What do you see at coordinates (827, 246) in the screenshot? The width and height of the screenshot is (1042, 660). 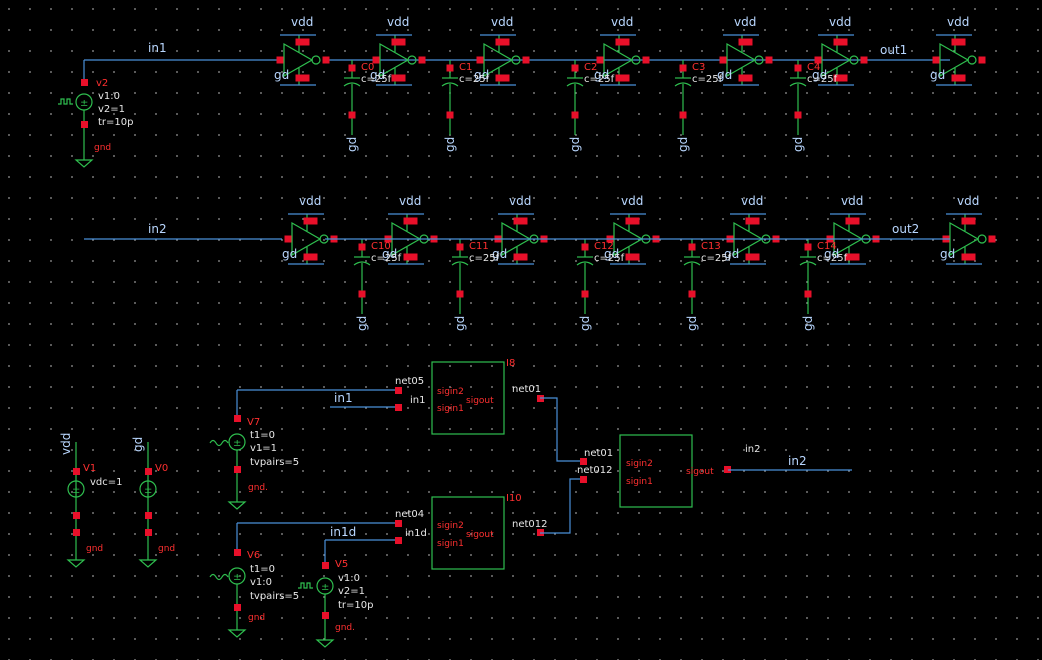 I see `svg-text: C14` at bounding box center [827, 246].